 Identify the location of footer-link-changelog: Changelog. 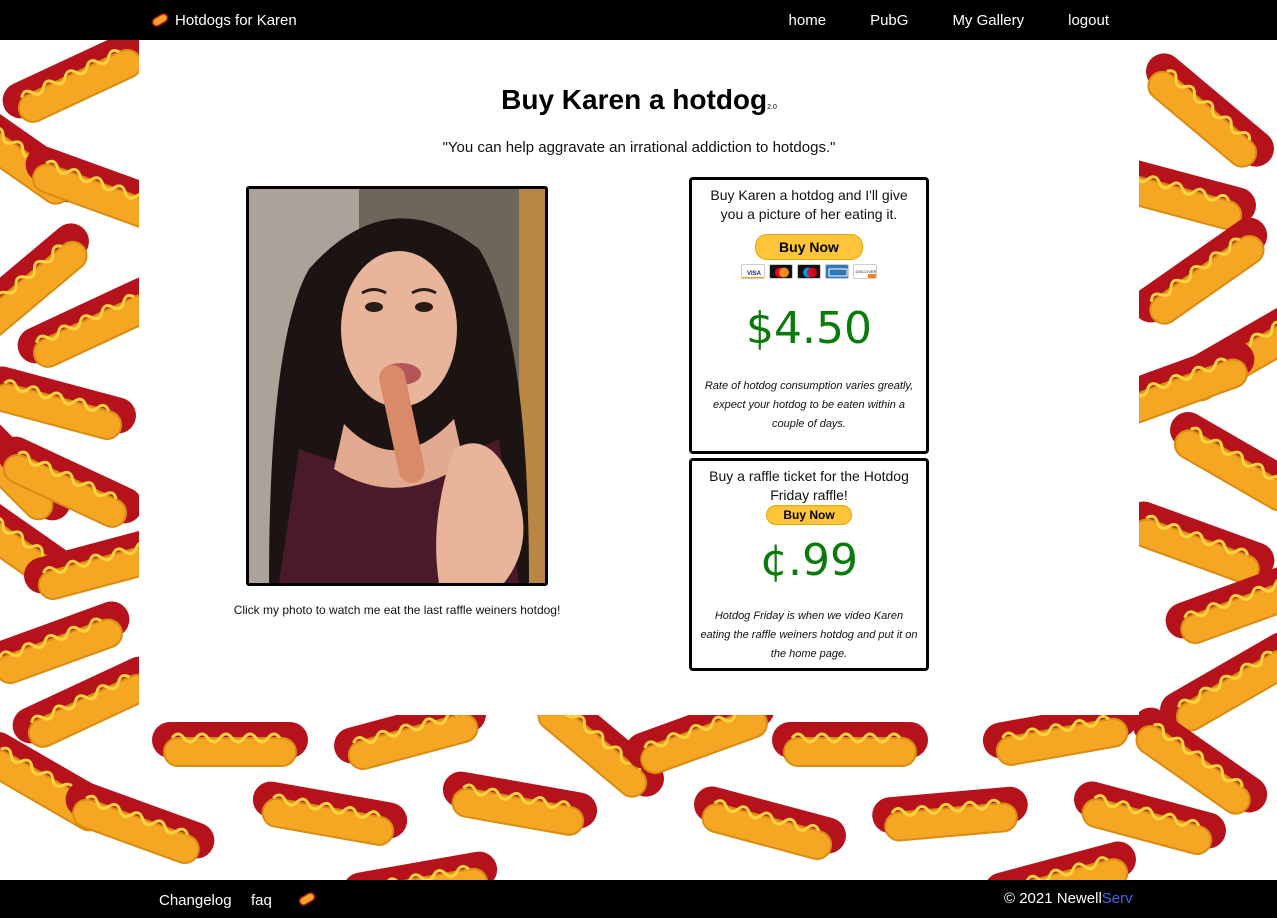
(195, 900).